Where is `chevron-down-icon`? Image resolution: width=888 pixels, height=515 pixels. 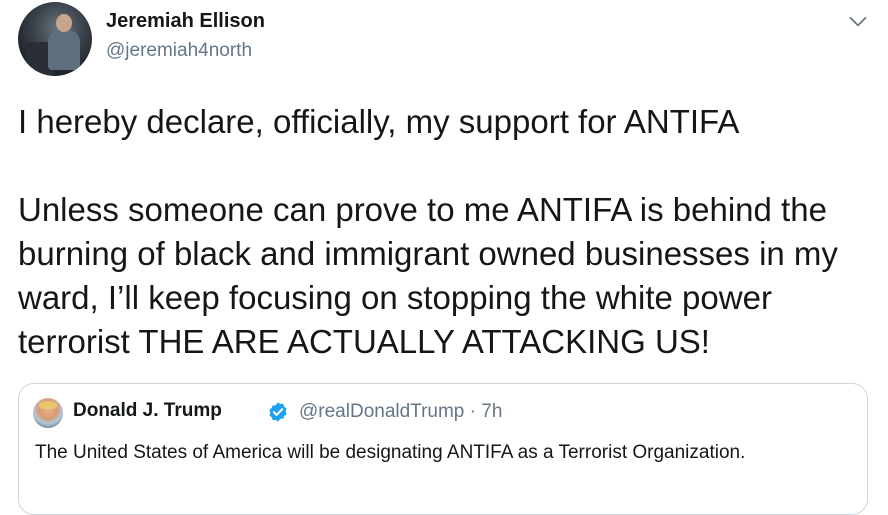
chevron-down-icon is located at coordinates (858, 21).